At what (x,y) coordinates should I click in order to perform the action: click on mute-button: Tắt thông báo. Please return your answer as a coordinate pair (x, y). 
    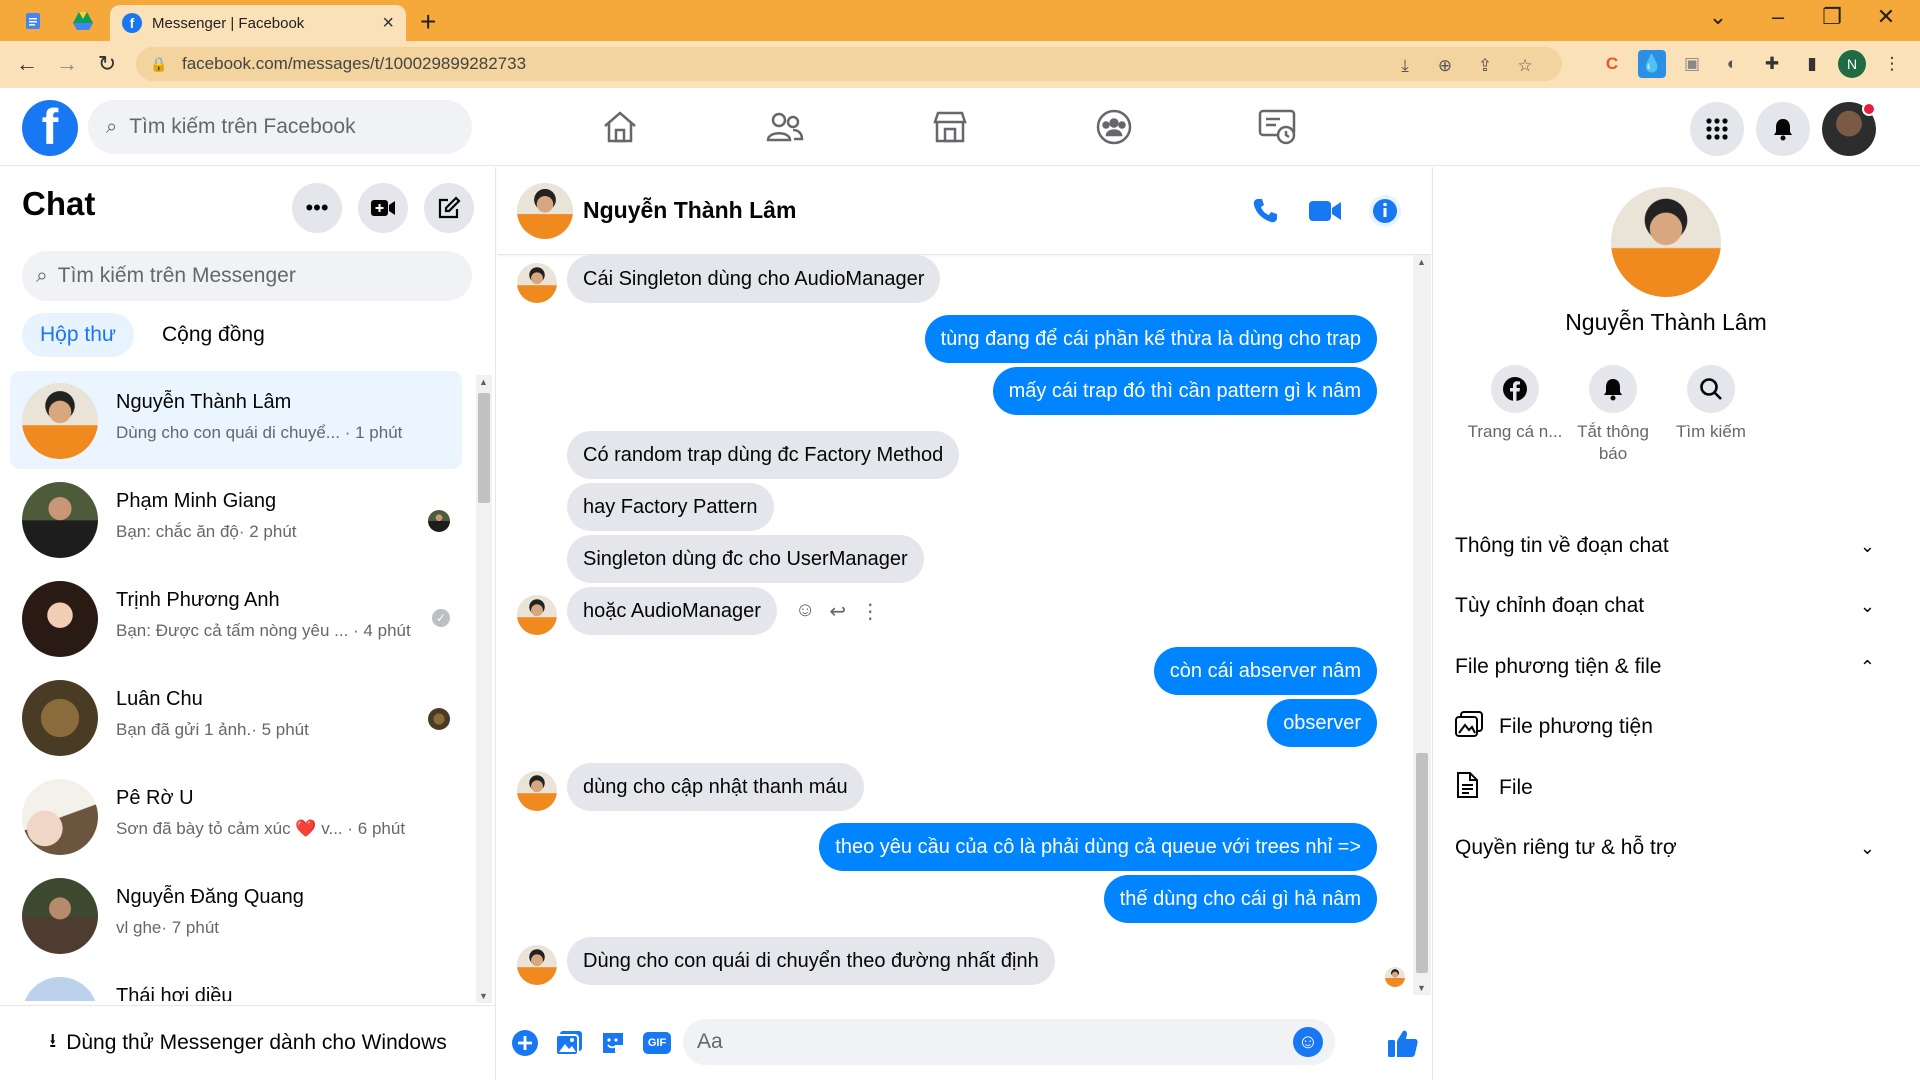
    Looking at the image, I should click on (1613, 415).